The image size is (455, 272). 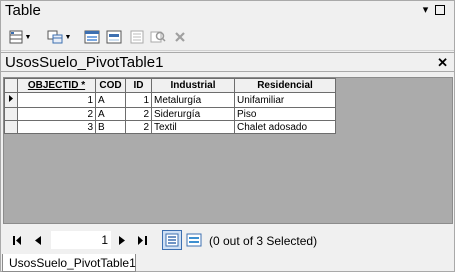 I want to click on cell-objectid: 2, so click(x=56, y=114).